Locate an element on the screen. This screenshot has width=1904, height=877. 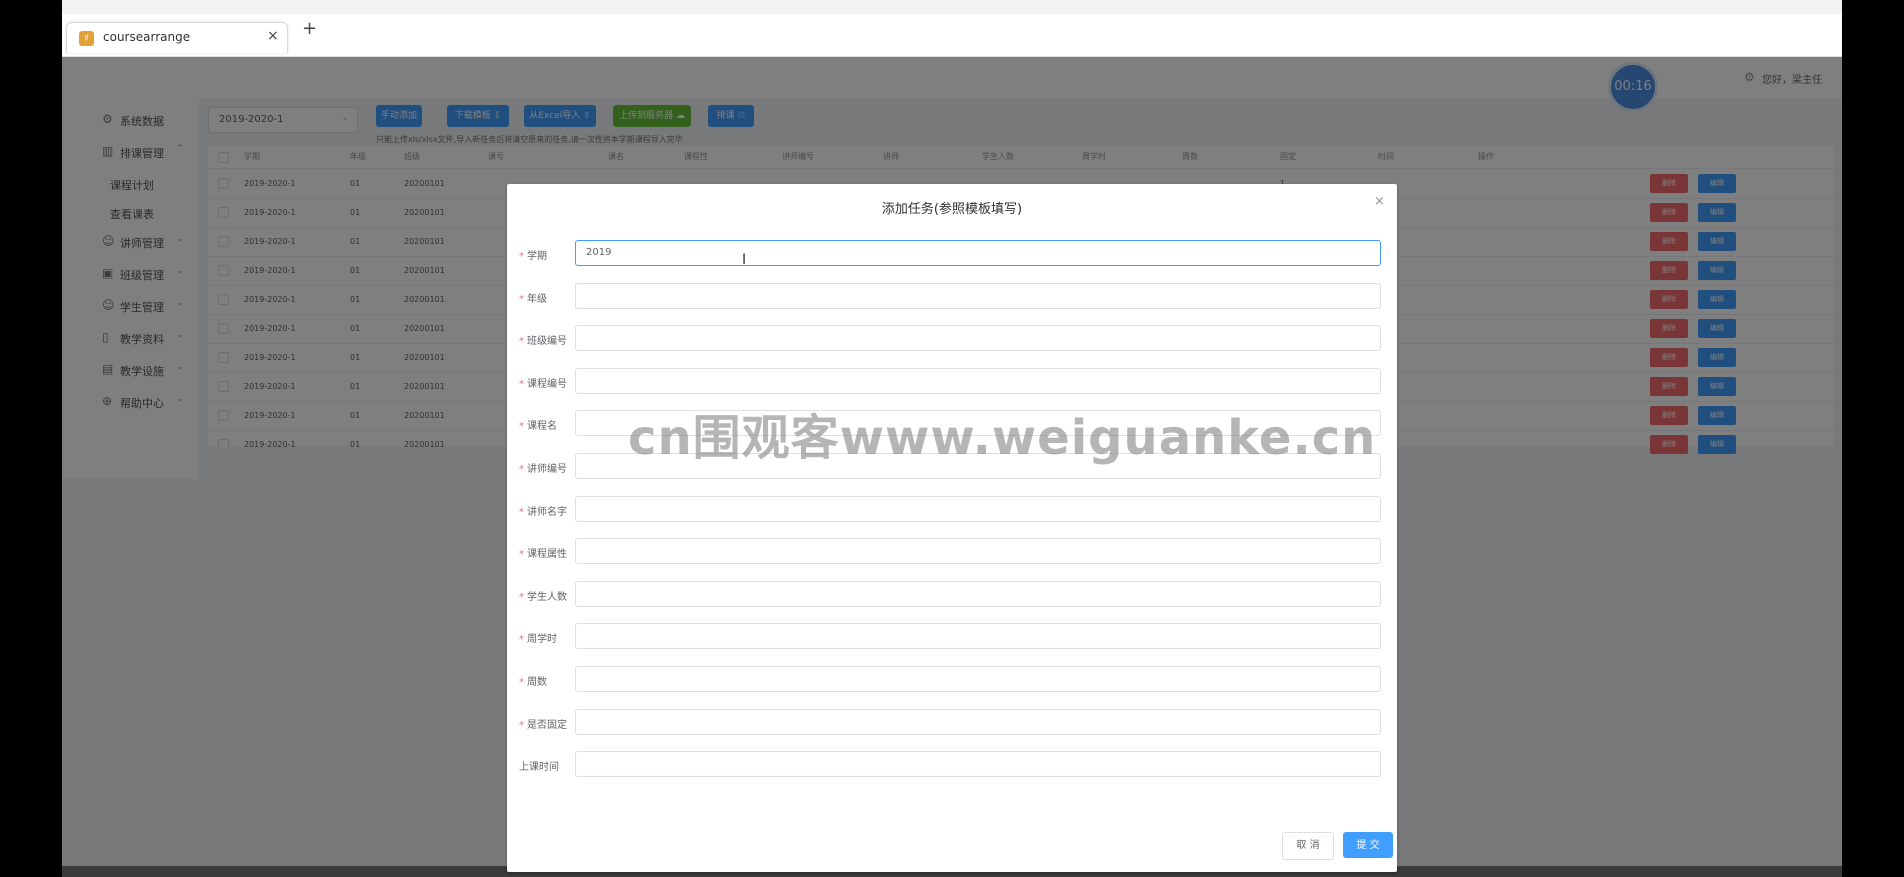
form-label-text: 讲师编号 is located at coordinates (547, 469).